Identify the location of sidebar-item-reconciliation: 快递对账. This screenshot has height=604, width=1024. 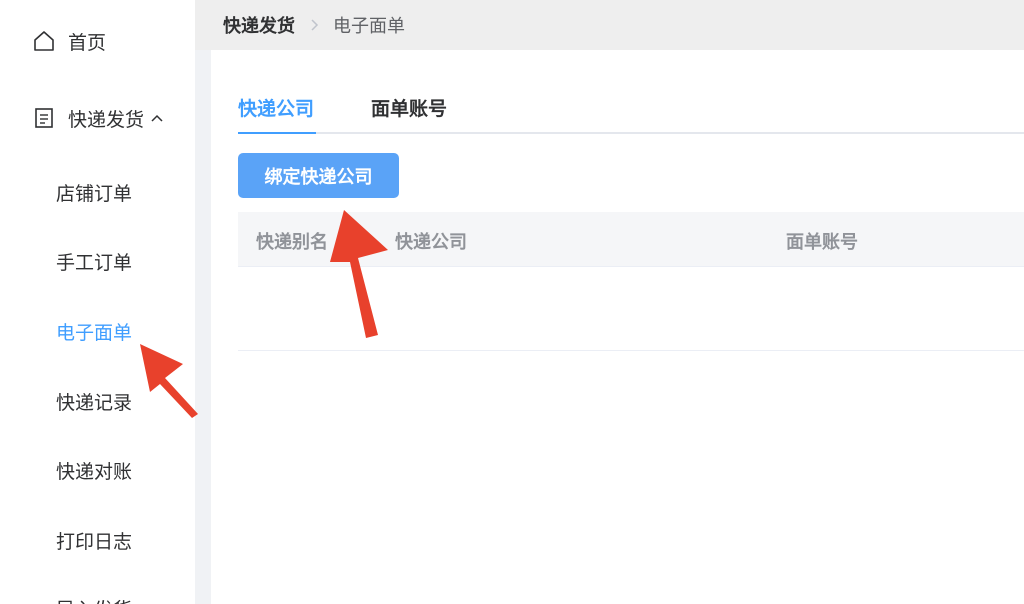
(97, 470).